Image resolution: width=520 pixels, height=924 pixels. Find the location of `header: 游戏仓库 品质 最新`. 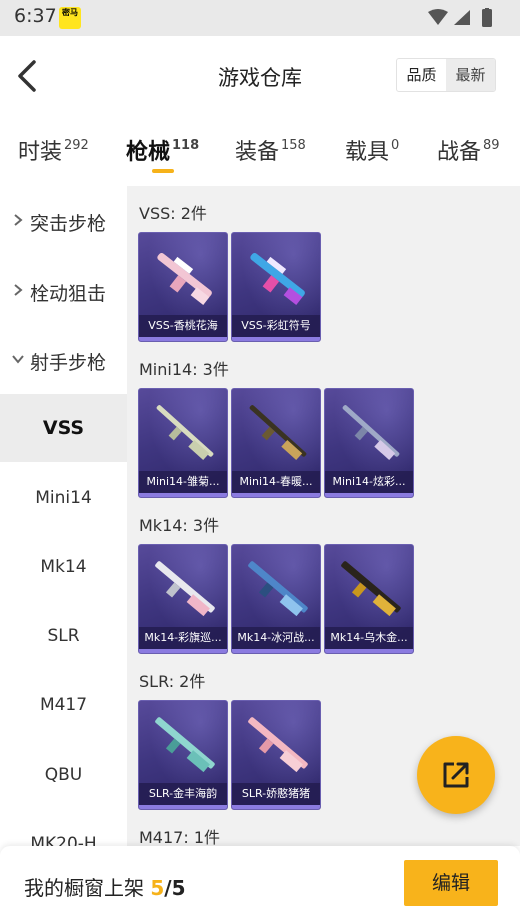

header: 游戏仓库 品质 最新 is located at coordinates (260, 76).